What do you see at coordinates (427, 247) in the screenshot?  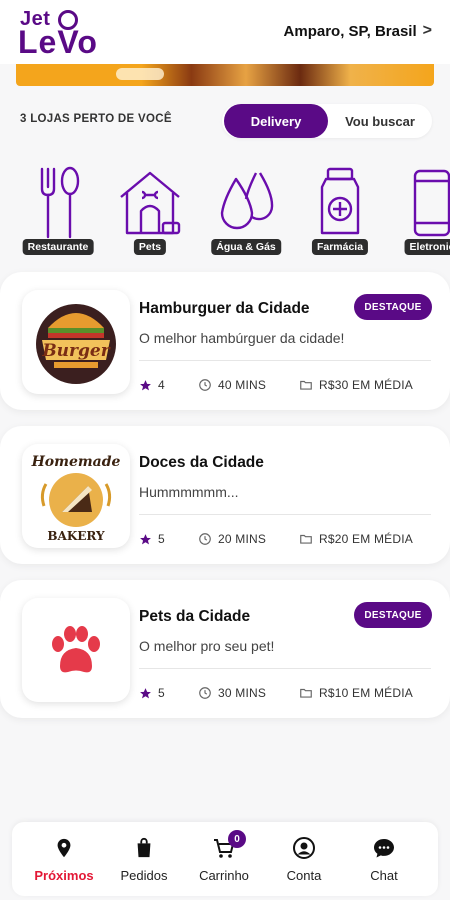 I see `category-label: Eletronic` at bounding box center [427, 247].